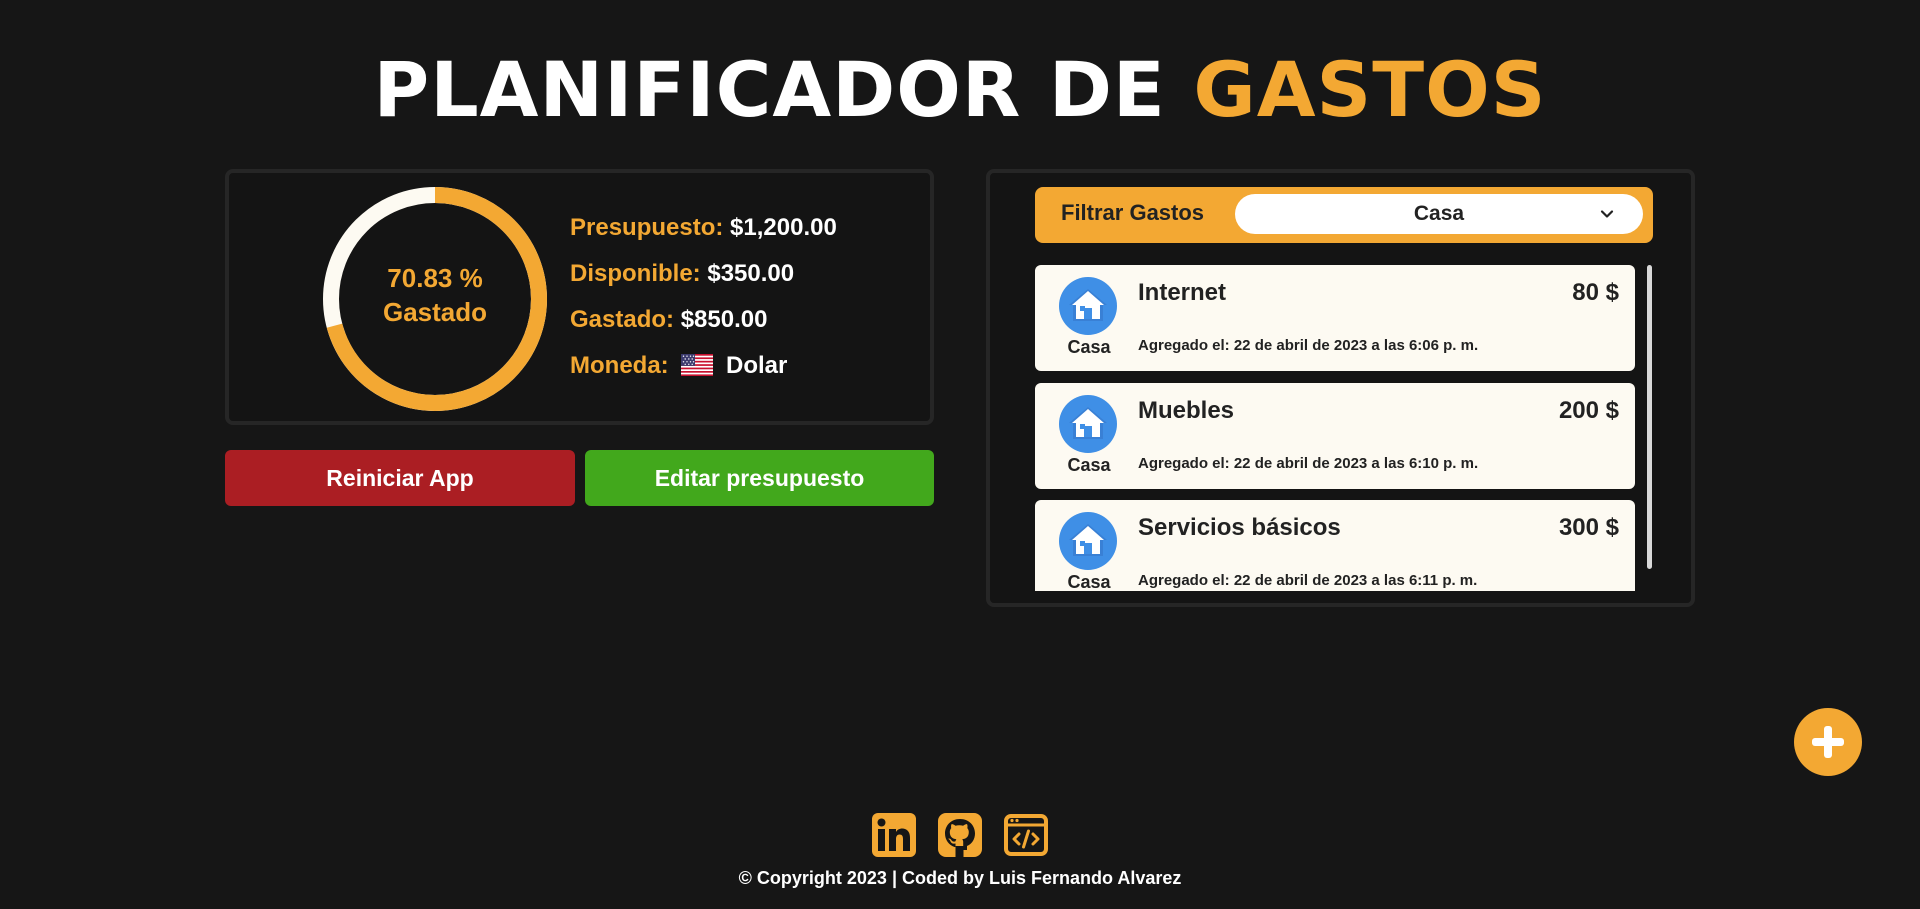 The width and height of the screenshot is (1920, 909). I want to click on stat-disponible: Disponible: $350.00, so click(703, 282).